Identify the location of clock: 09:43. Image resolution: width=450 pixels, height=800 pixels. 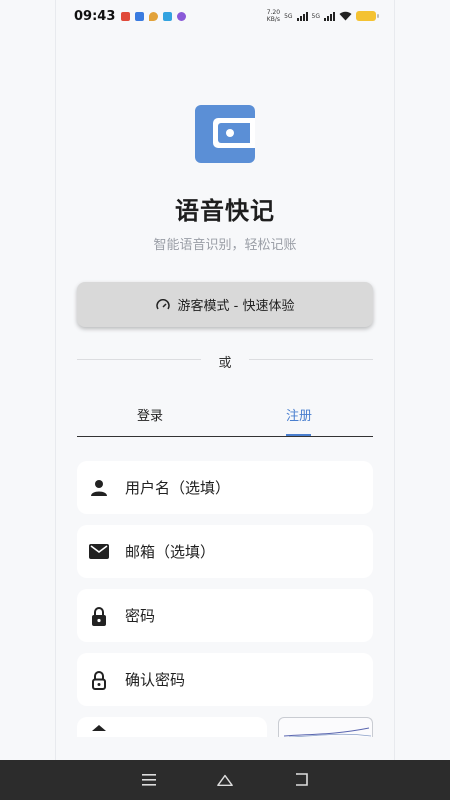
(95, 16).